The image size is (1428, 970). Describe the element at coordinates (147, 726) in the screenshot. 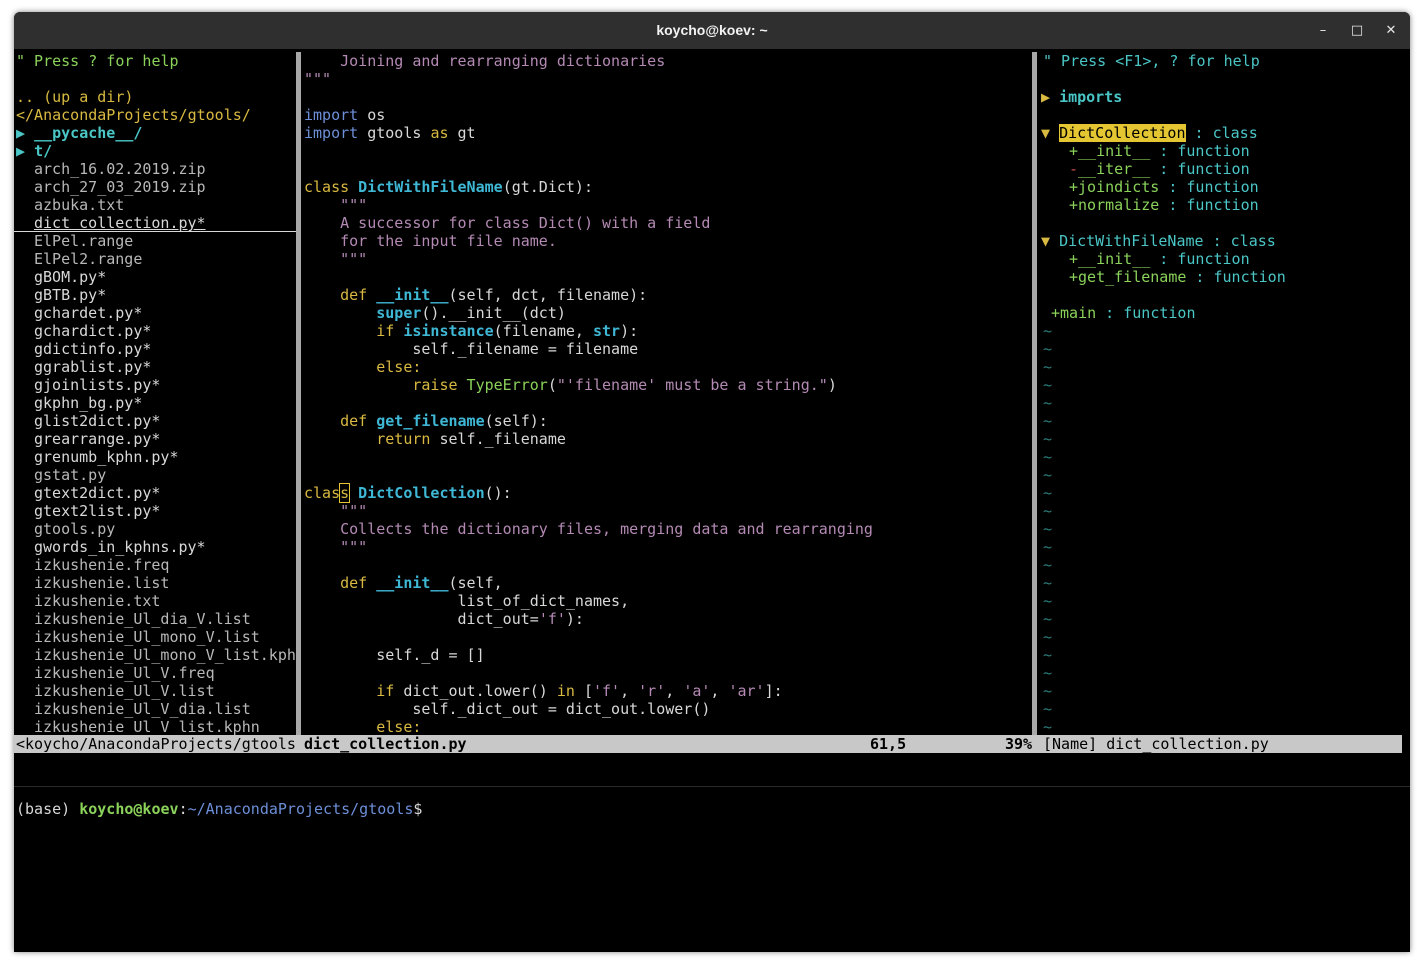

I see `tree-file: izkushenie_Ul_V_list.kphn` at that location.